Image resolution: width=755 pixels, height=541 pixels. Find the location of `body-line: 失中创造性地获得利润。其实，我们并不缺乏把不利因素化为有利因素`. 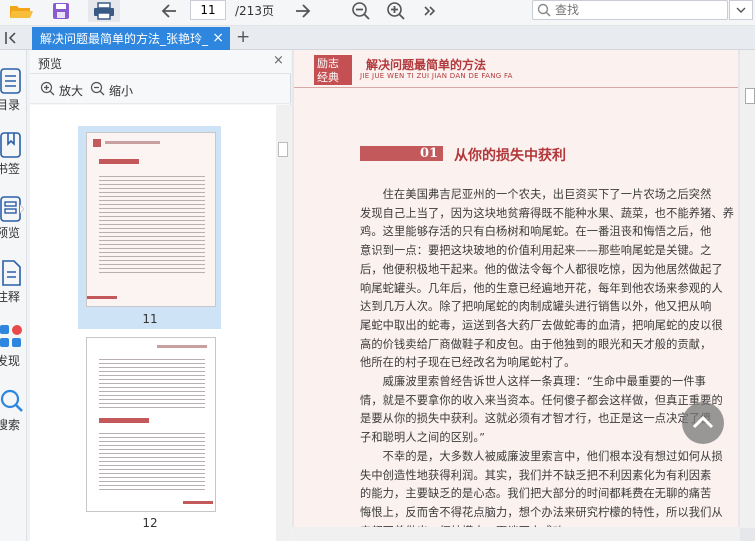

body-line: 失中创造性地获得利润。其实，我们并不缺乏把不利因素化为有利因素 is located at coordinates (536, 475).